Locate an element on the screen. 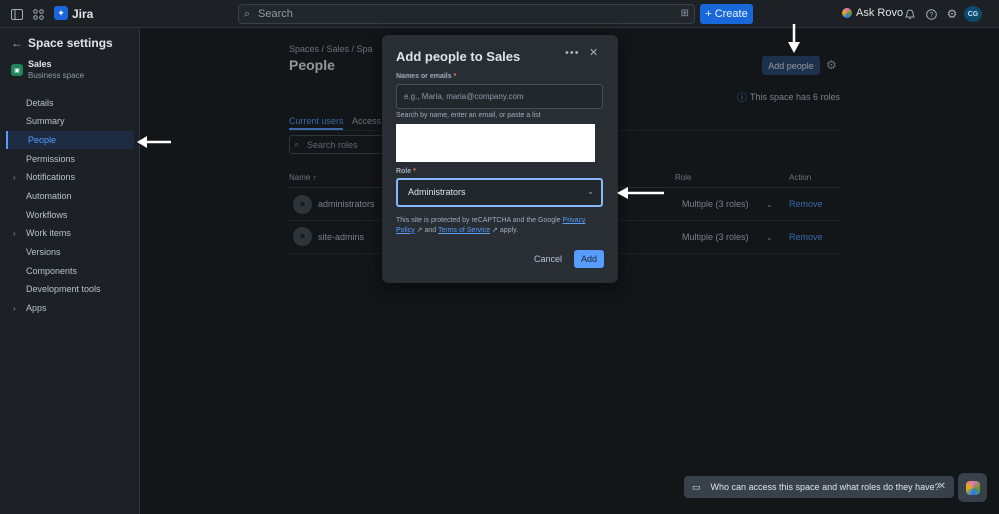 The image size is (999, 514). sidebar-item-label: People is located at coordinates (42, 140).